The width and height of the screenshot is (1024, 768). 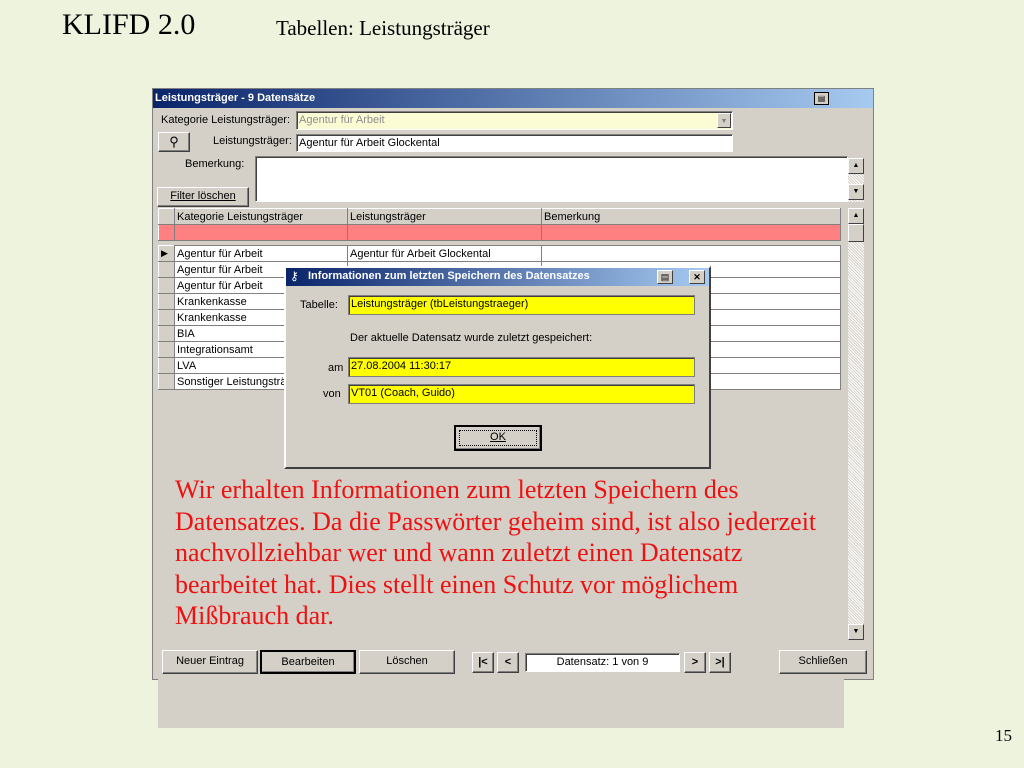 What do you see at coordinates (602, 662) in the screenshot?
I see `record-indicator: Datensatz: 1 von 9` at bounding box center [602, 662].